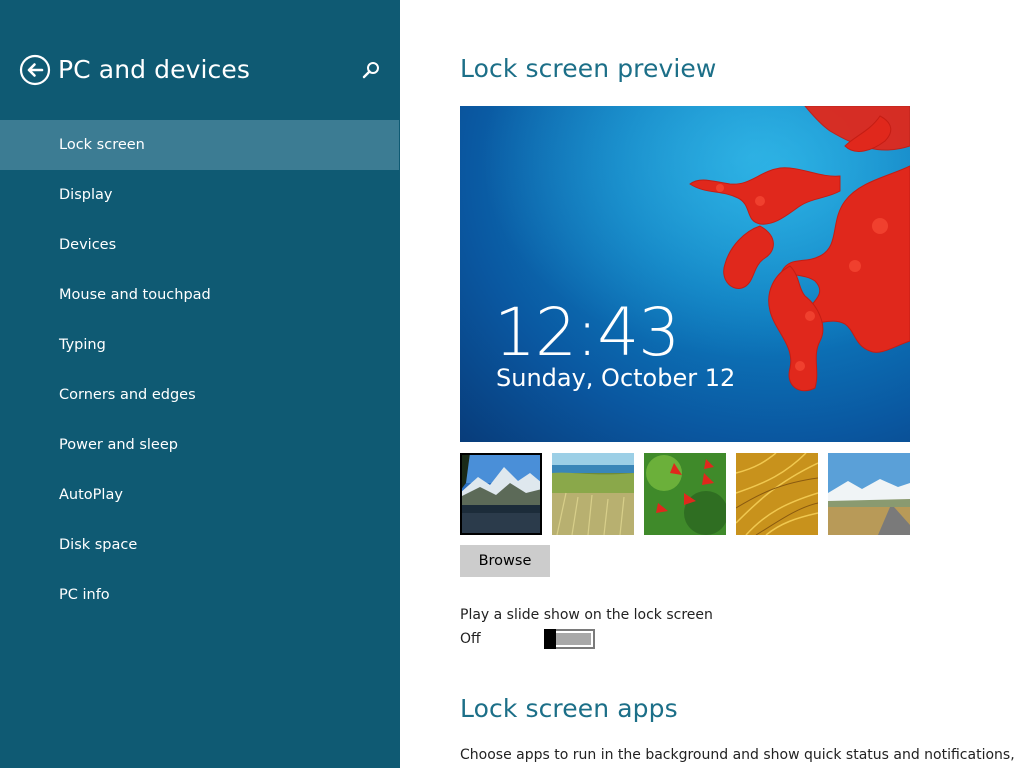 The image size is (1024, 768). What do you see at coordinates (505, 561) in the screenshot?
I see `browse-button: Browse` at bounding box center [505, 561].